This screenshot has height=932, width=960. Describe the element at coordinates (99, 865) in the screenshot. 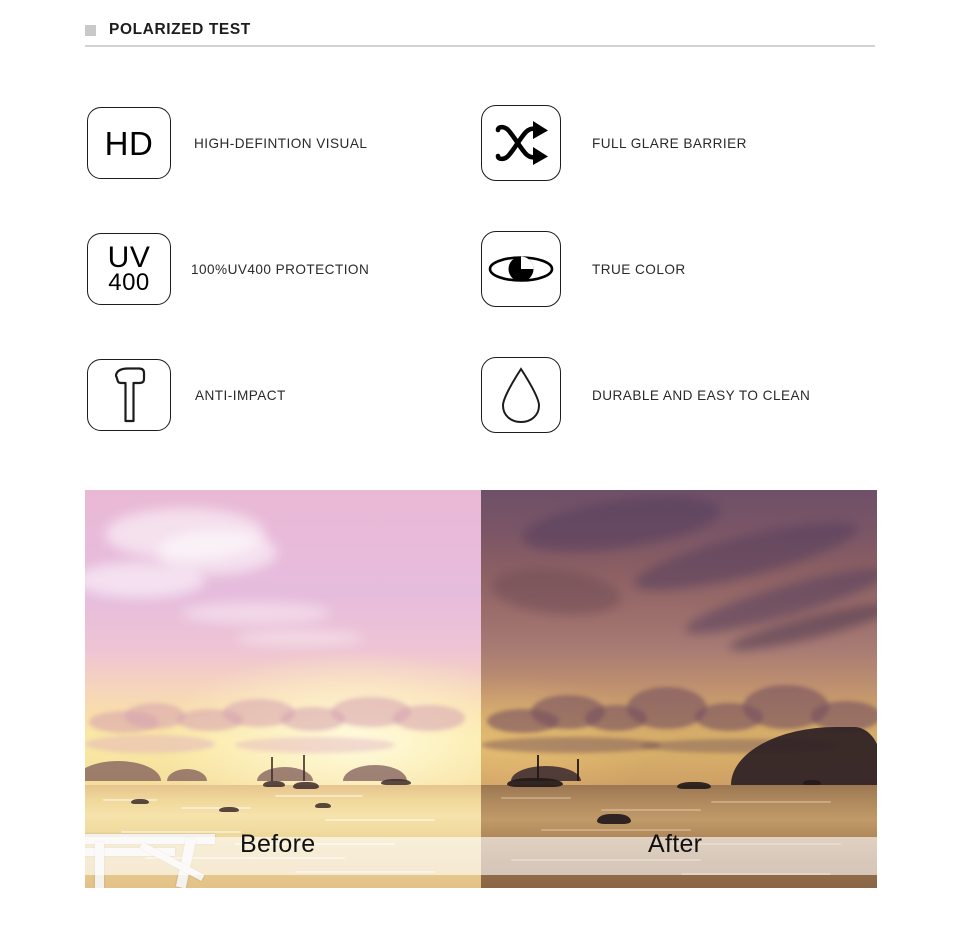

I see `rail-post` at that location.